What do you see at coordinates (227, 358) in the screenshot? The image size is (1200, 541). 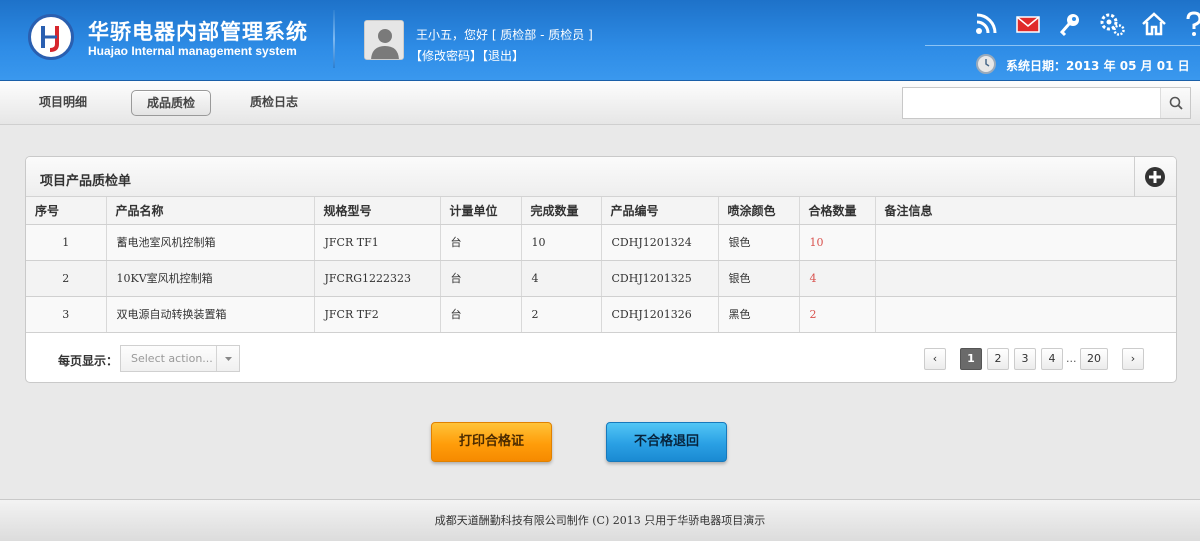 I see `chevron-down-icon` at bounding box center [227, 358].